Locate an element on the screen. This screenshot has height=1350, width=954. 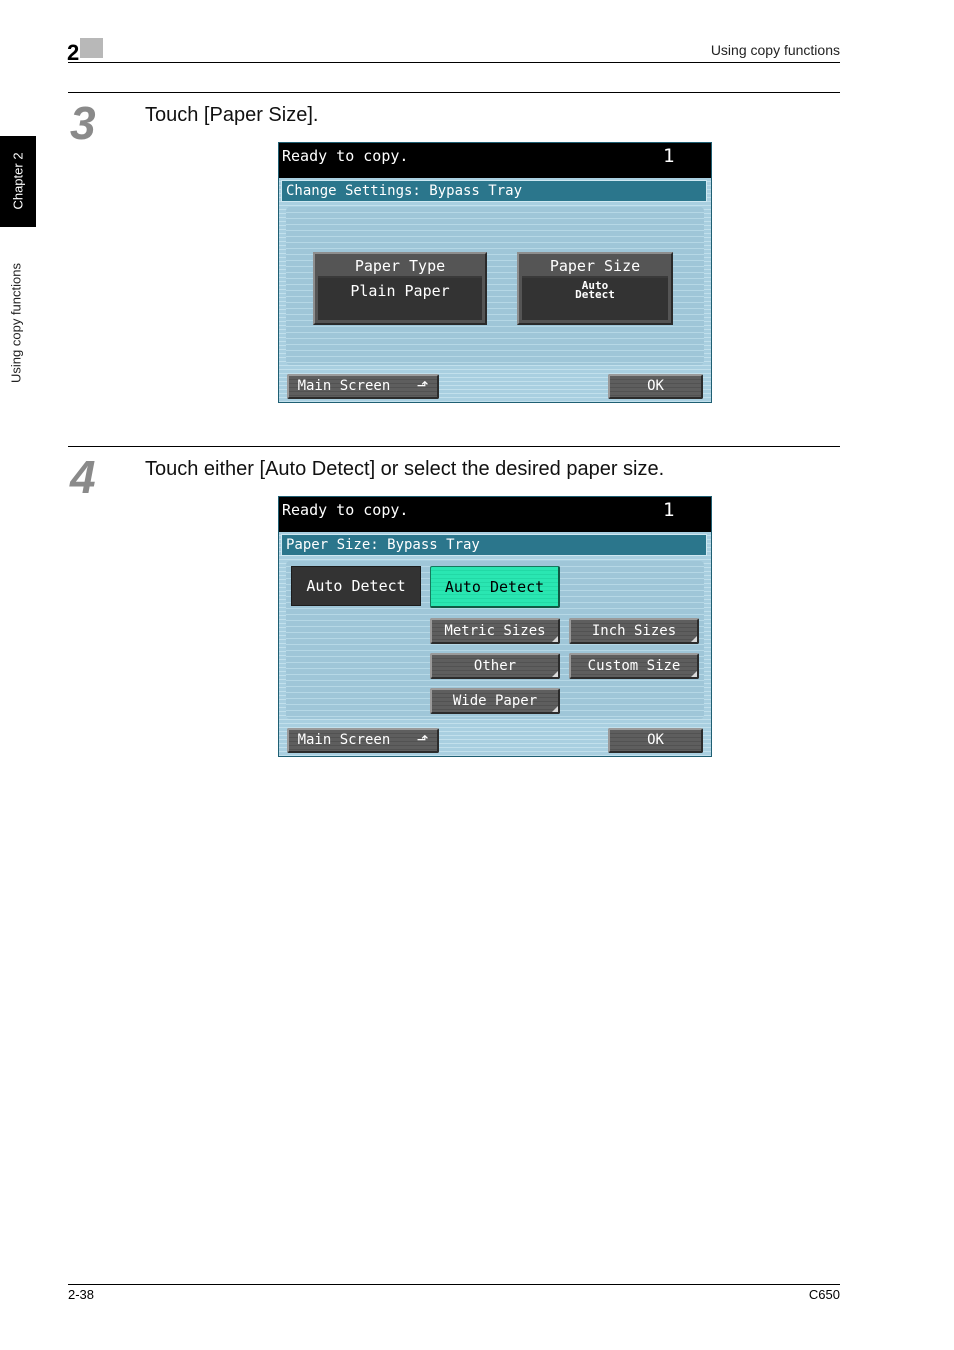
paper-type-label: Paper Type is located at coordinates (400, 267).